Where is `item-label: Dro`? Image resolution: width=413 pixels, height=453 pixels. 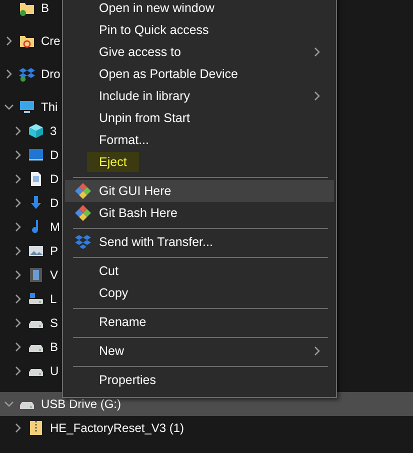
item-label: Dro is located at coordinates (50, 74).